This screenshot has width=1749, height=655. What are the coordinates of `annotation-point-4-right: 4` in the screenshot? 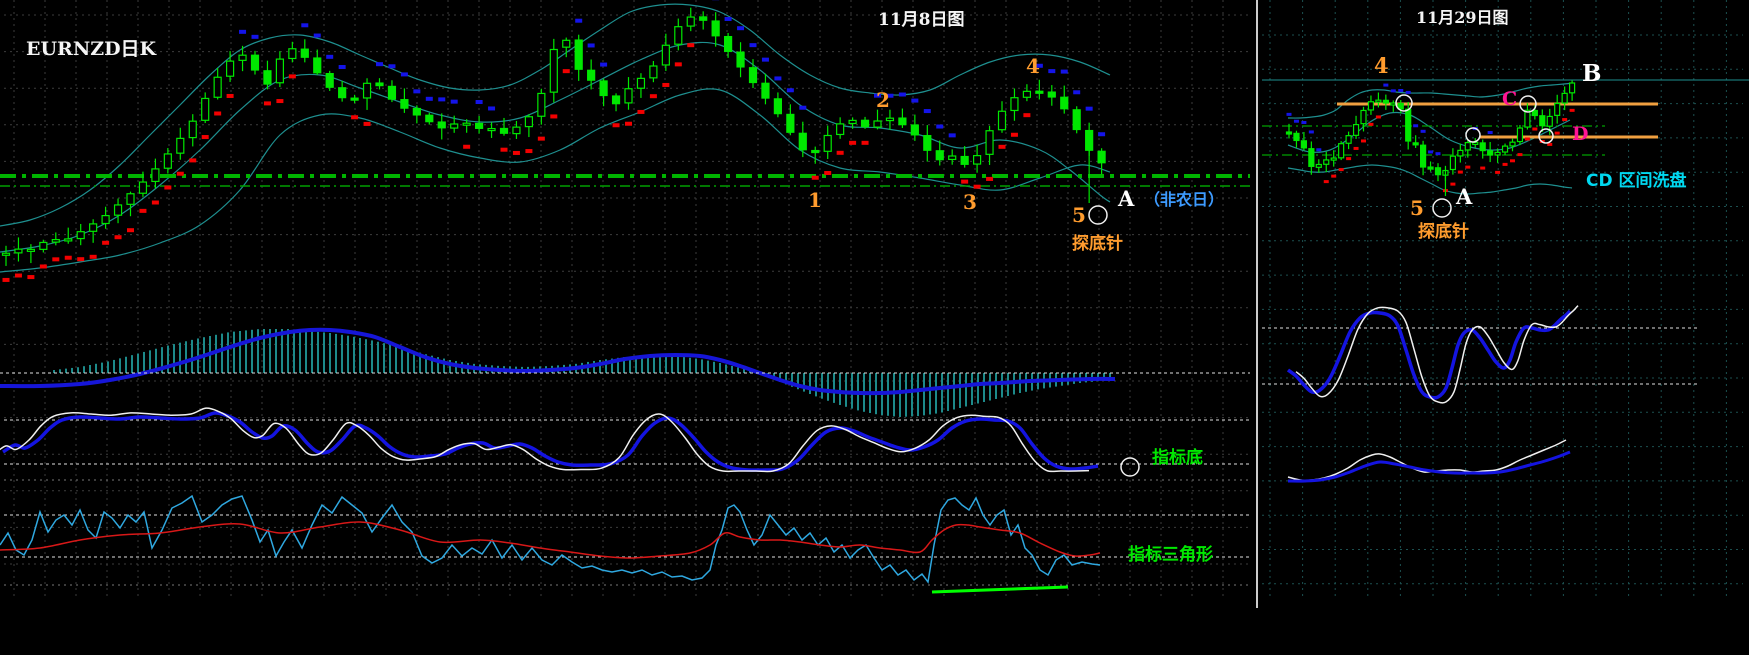 It's located at (1381, 65).